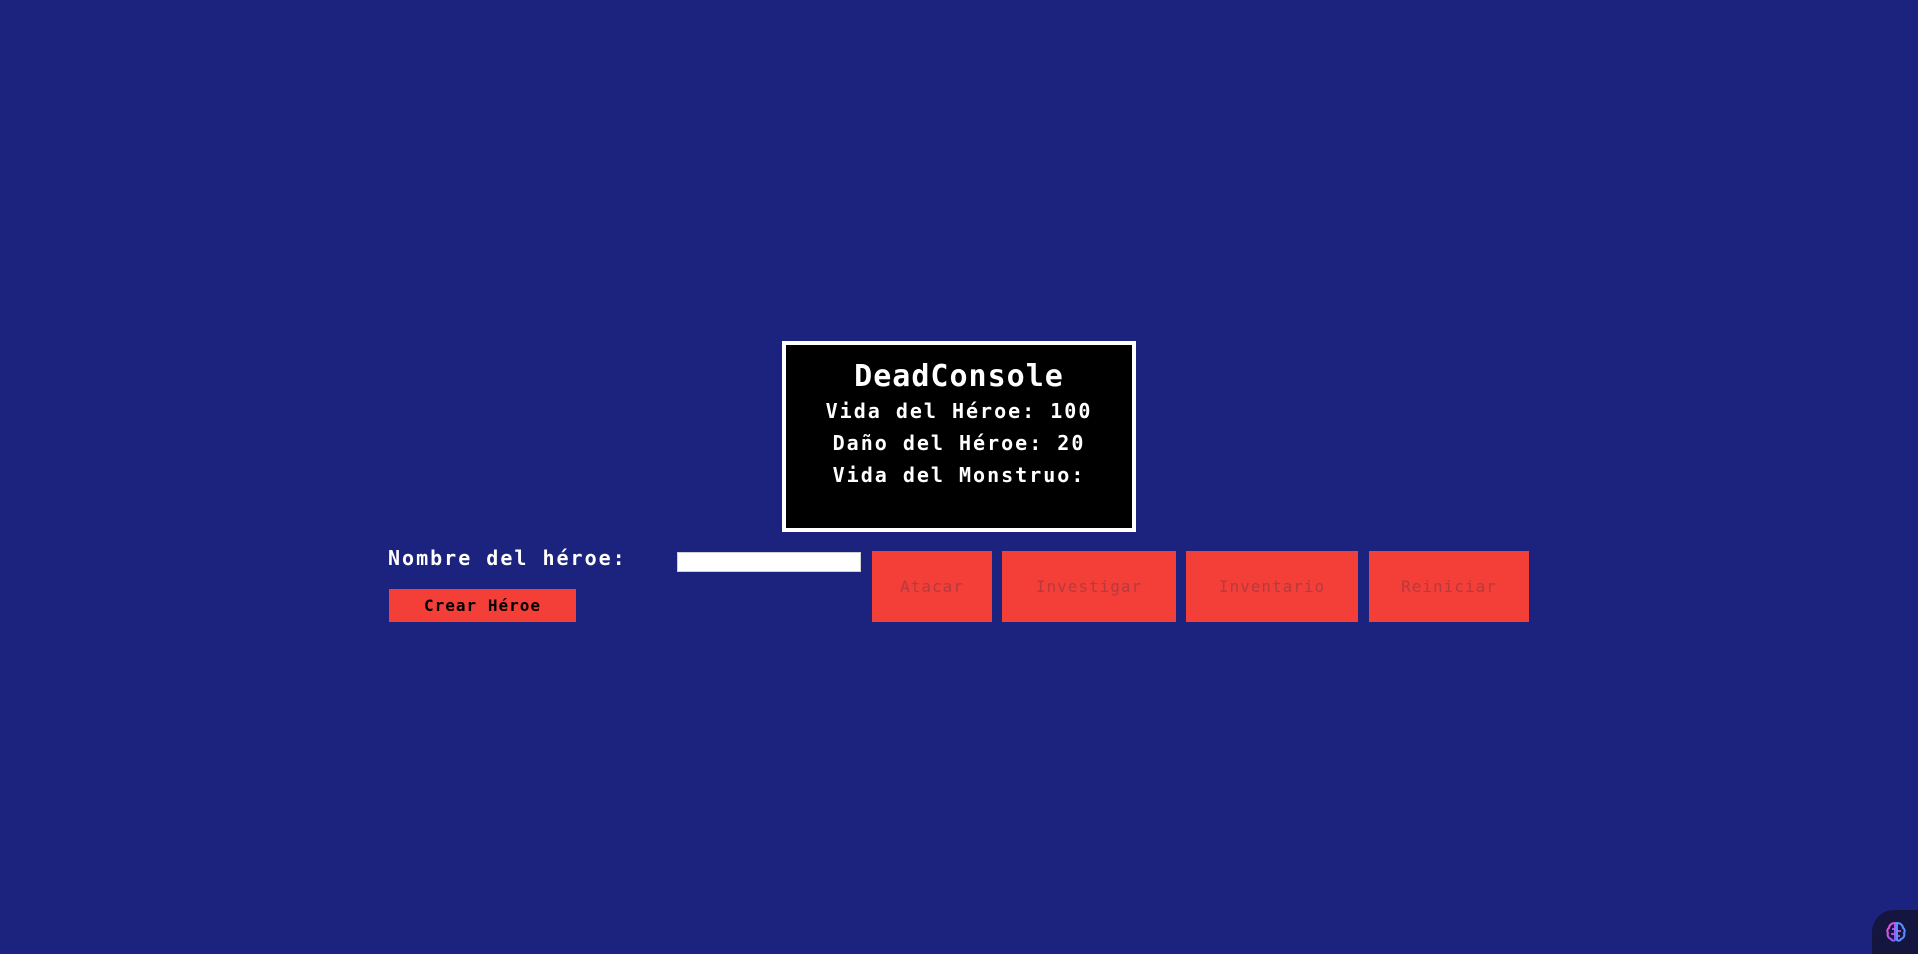  I want to click on inventory-button: Inventario, so click(1272, 586).